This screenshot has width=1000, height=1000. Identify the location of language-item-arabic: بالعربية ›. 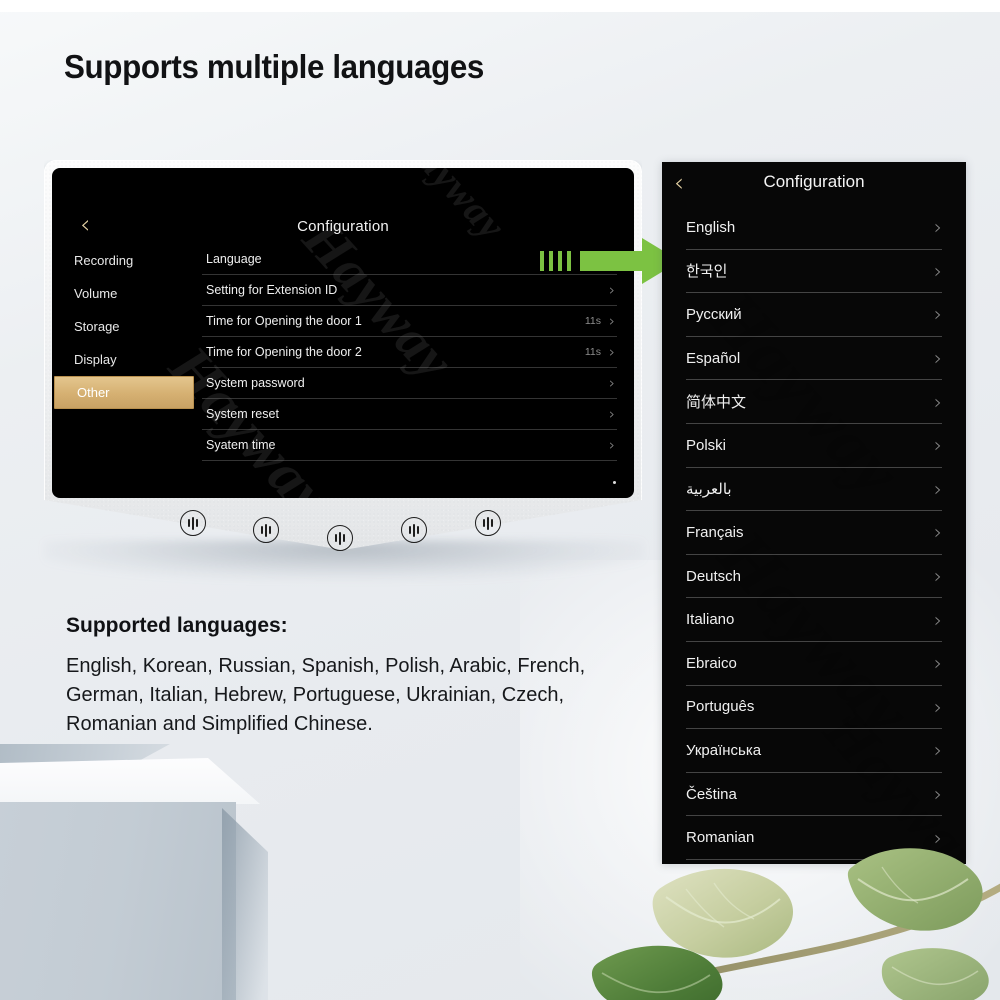
(814, 490).